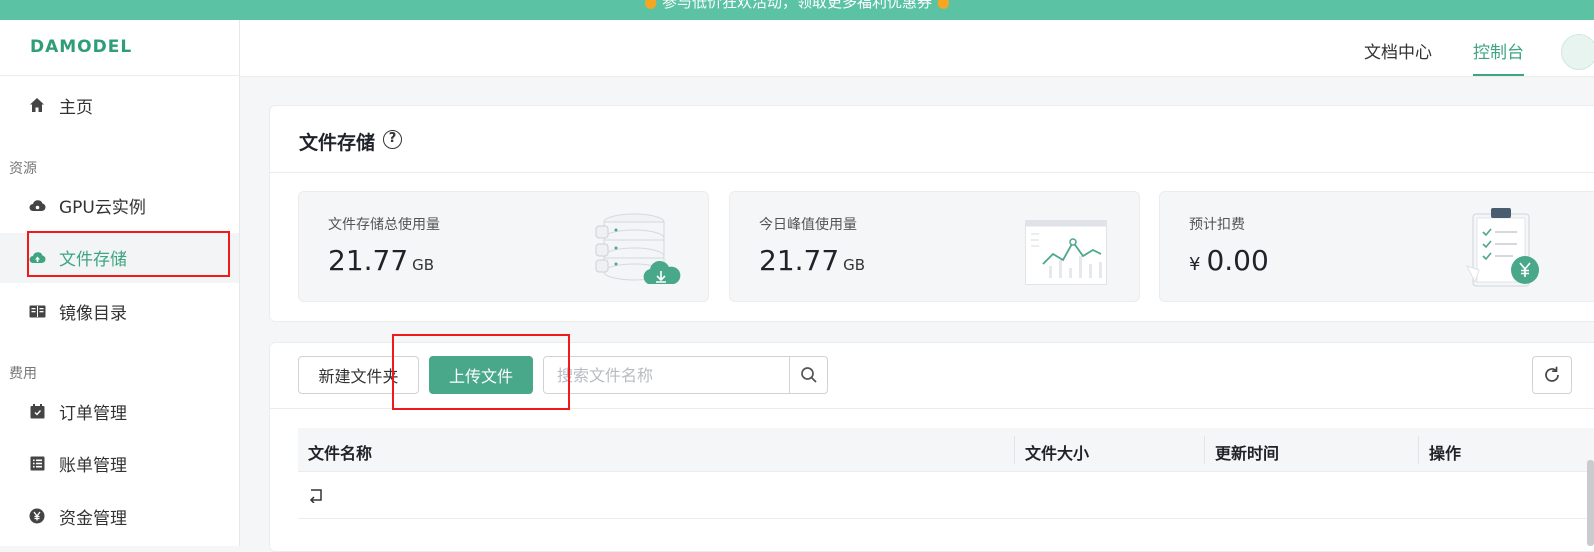 The image size is (1594, 552). I want to click on back-to-parent-icon, so click(316, 495).